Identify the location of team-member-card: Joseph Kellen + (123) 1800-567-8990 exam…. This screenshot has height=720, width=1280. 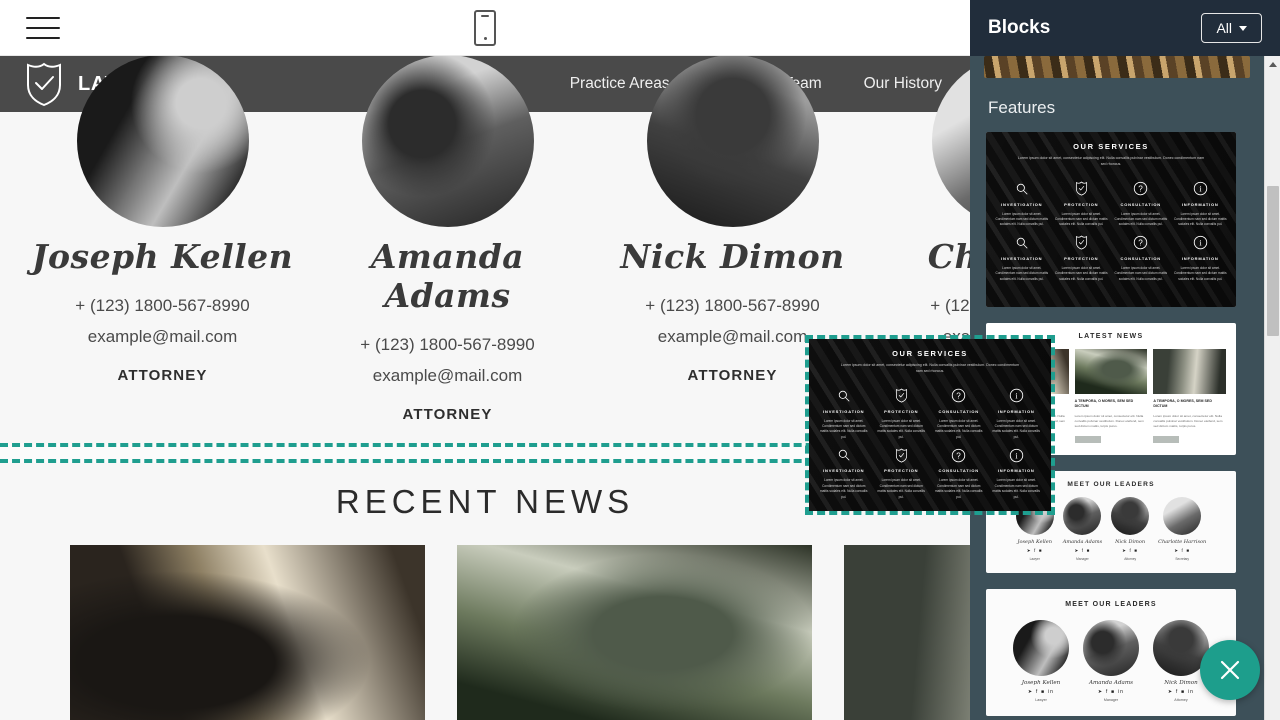
(162, 239).